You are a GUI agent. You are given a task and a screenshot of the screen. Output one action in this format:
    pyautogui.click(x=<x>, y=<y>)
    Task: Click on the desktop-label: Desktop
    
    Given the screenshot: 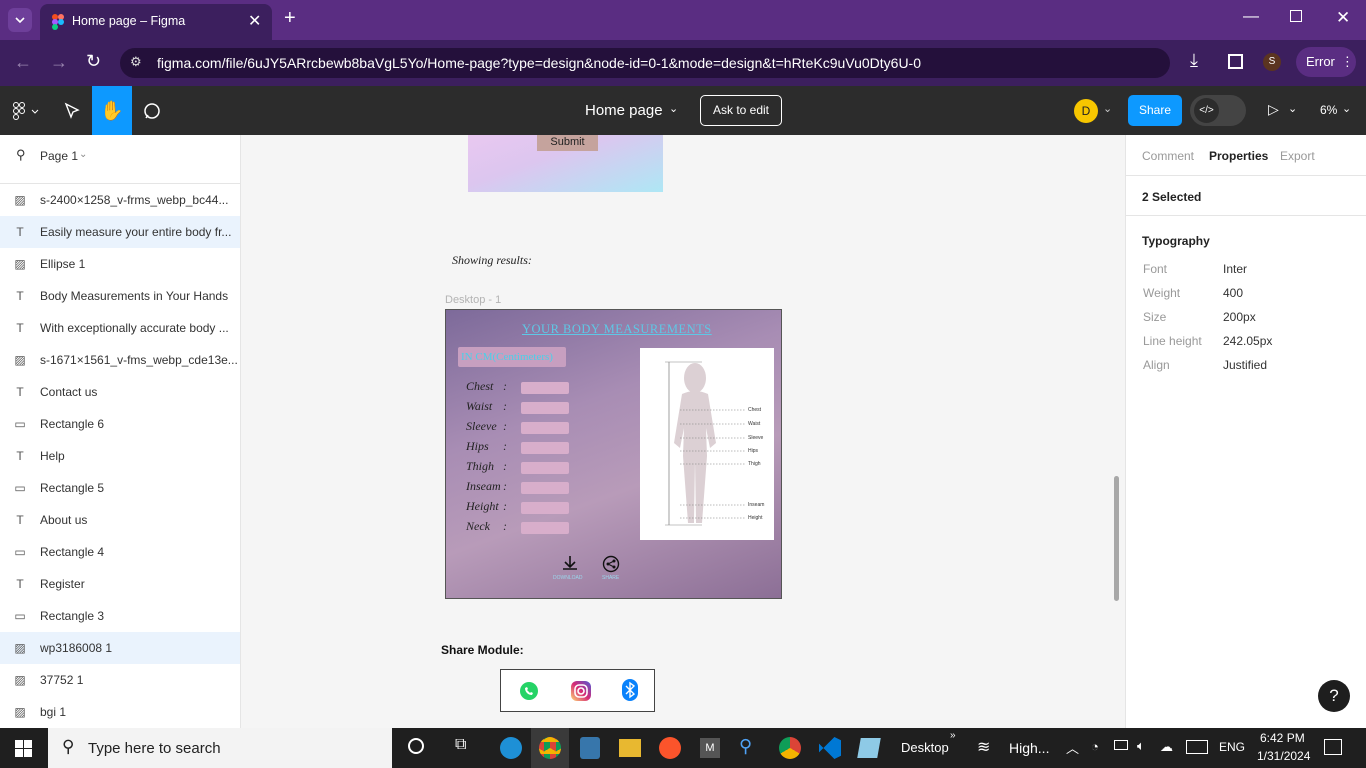 What is the action you would take?
    pyautogui.click(x=925, y=747)
    